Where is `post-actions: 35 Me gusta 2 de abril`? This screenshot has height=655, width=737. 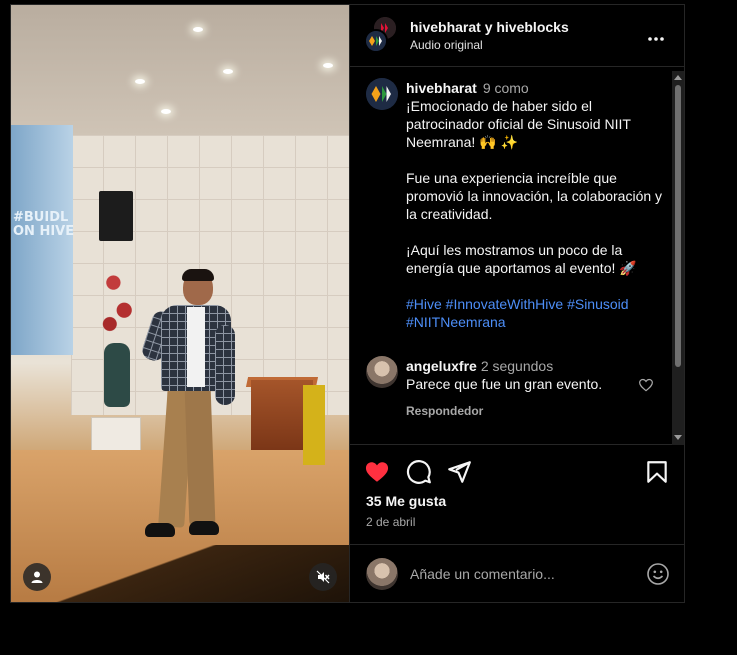
post-actions: 35 Me gusta 2 de abril is located at coordinates (517, 495).